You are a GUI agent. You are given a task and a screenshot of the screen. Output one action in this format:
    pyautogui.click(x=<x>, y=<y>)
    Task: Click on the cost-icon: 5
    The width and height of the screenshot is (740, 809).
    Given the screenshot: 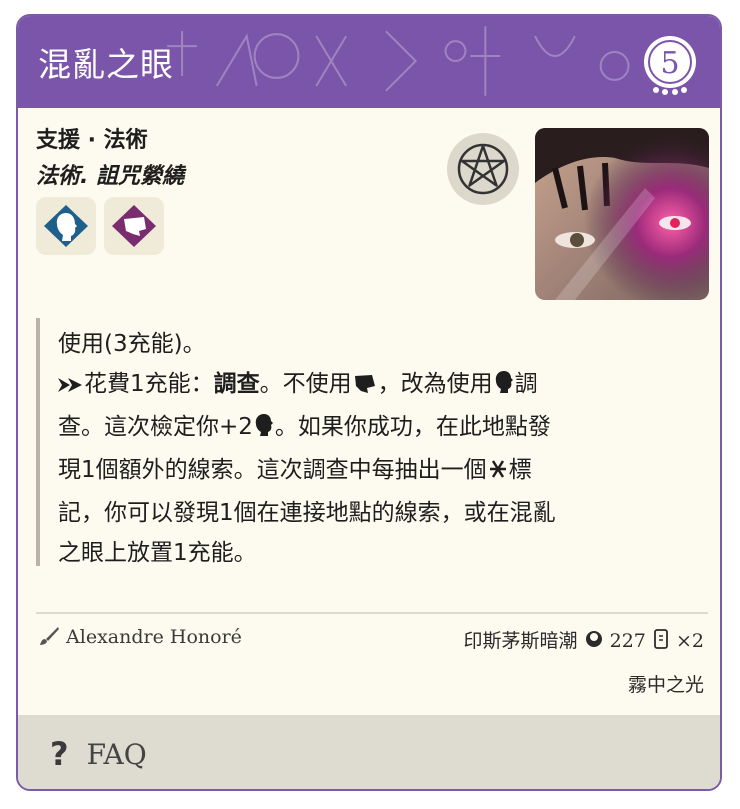 What is the action you would take?
    pyautogui.click(x=670, y=65)
    